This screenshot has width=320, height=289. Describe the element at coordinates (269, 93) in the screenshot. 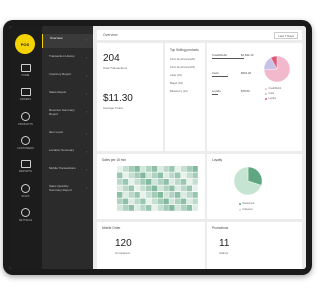

I see `legend-cash: Cash` at that location.